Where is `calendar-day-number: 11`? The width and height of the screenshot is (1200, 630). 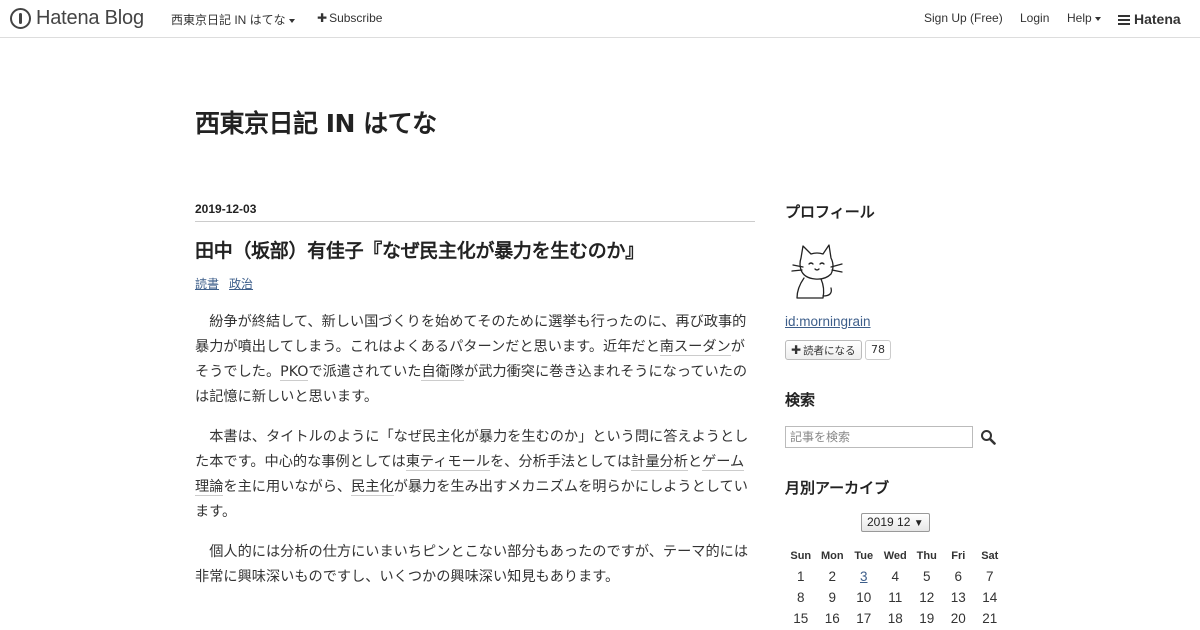 calendar-day-number: 11 is located at coordinates (895, 597).